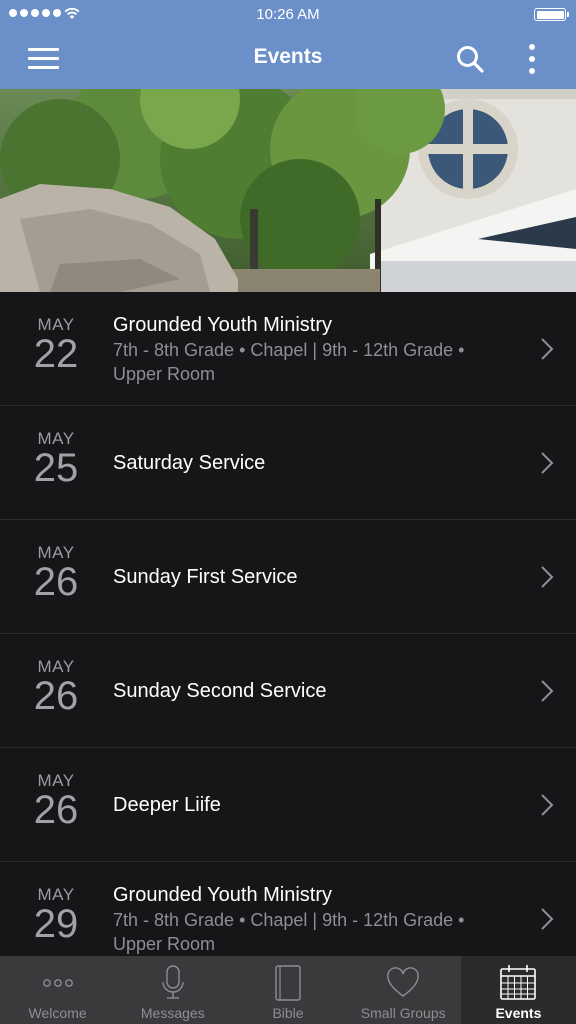 The width and height of the screenshot is (576, 1024). I want to click on tab-messages: Messages, so click(172, 990).